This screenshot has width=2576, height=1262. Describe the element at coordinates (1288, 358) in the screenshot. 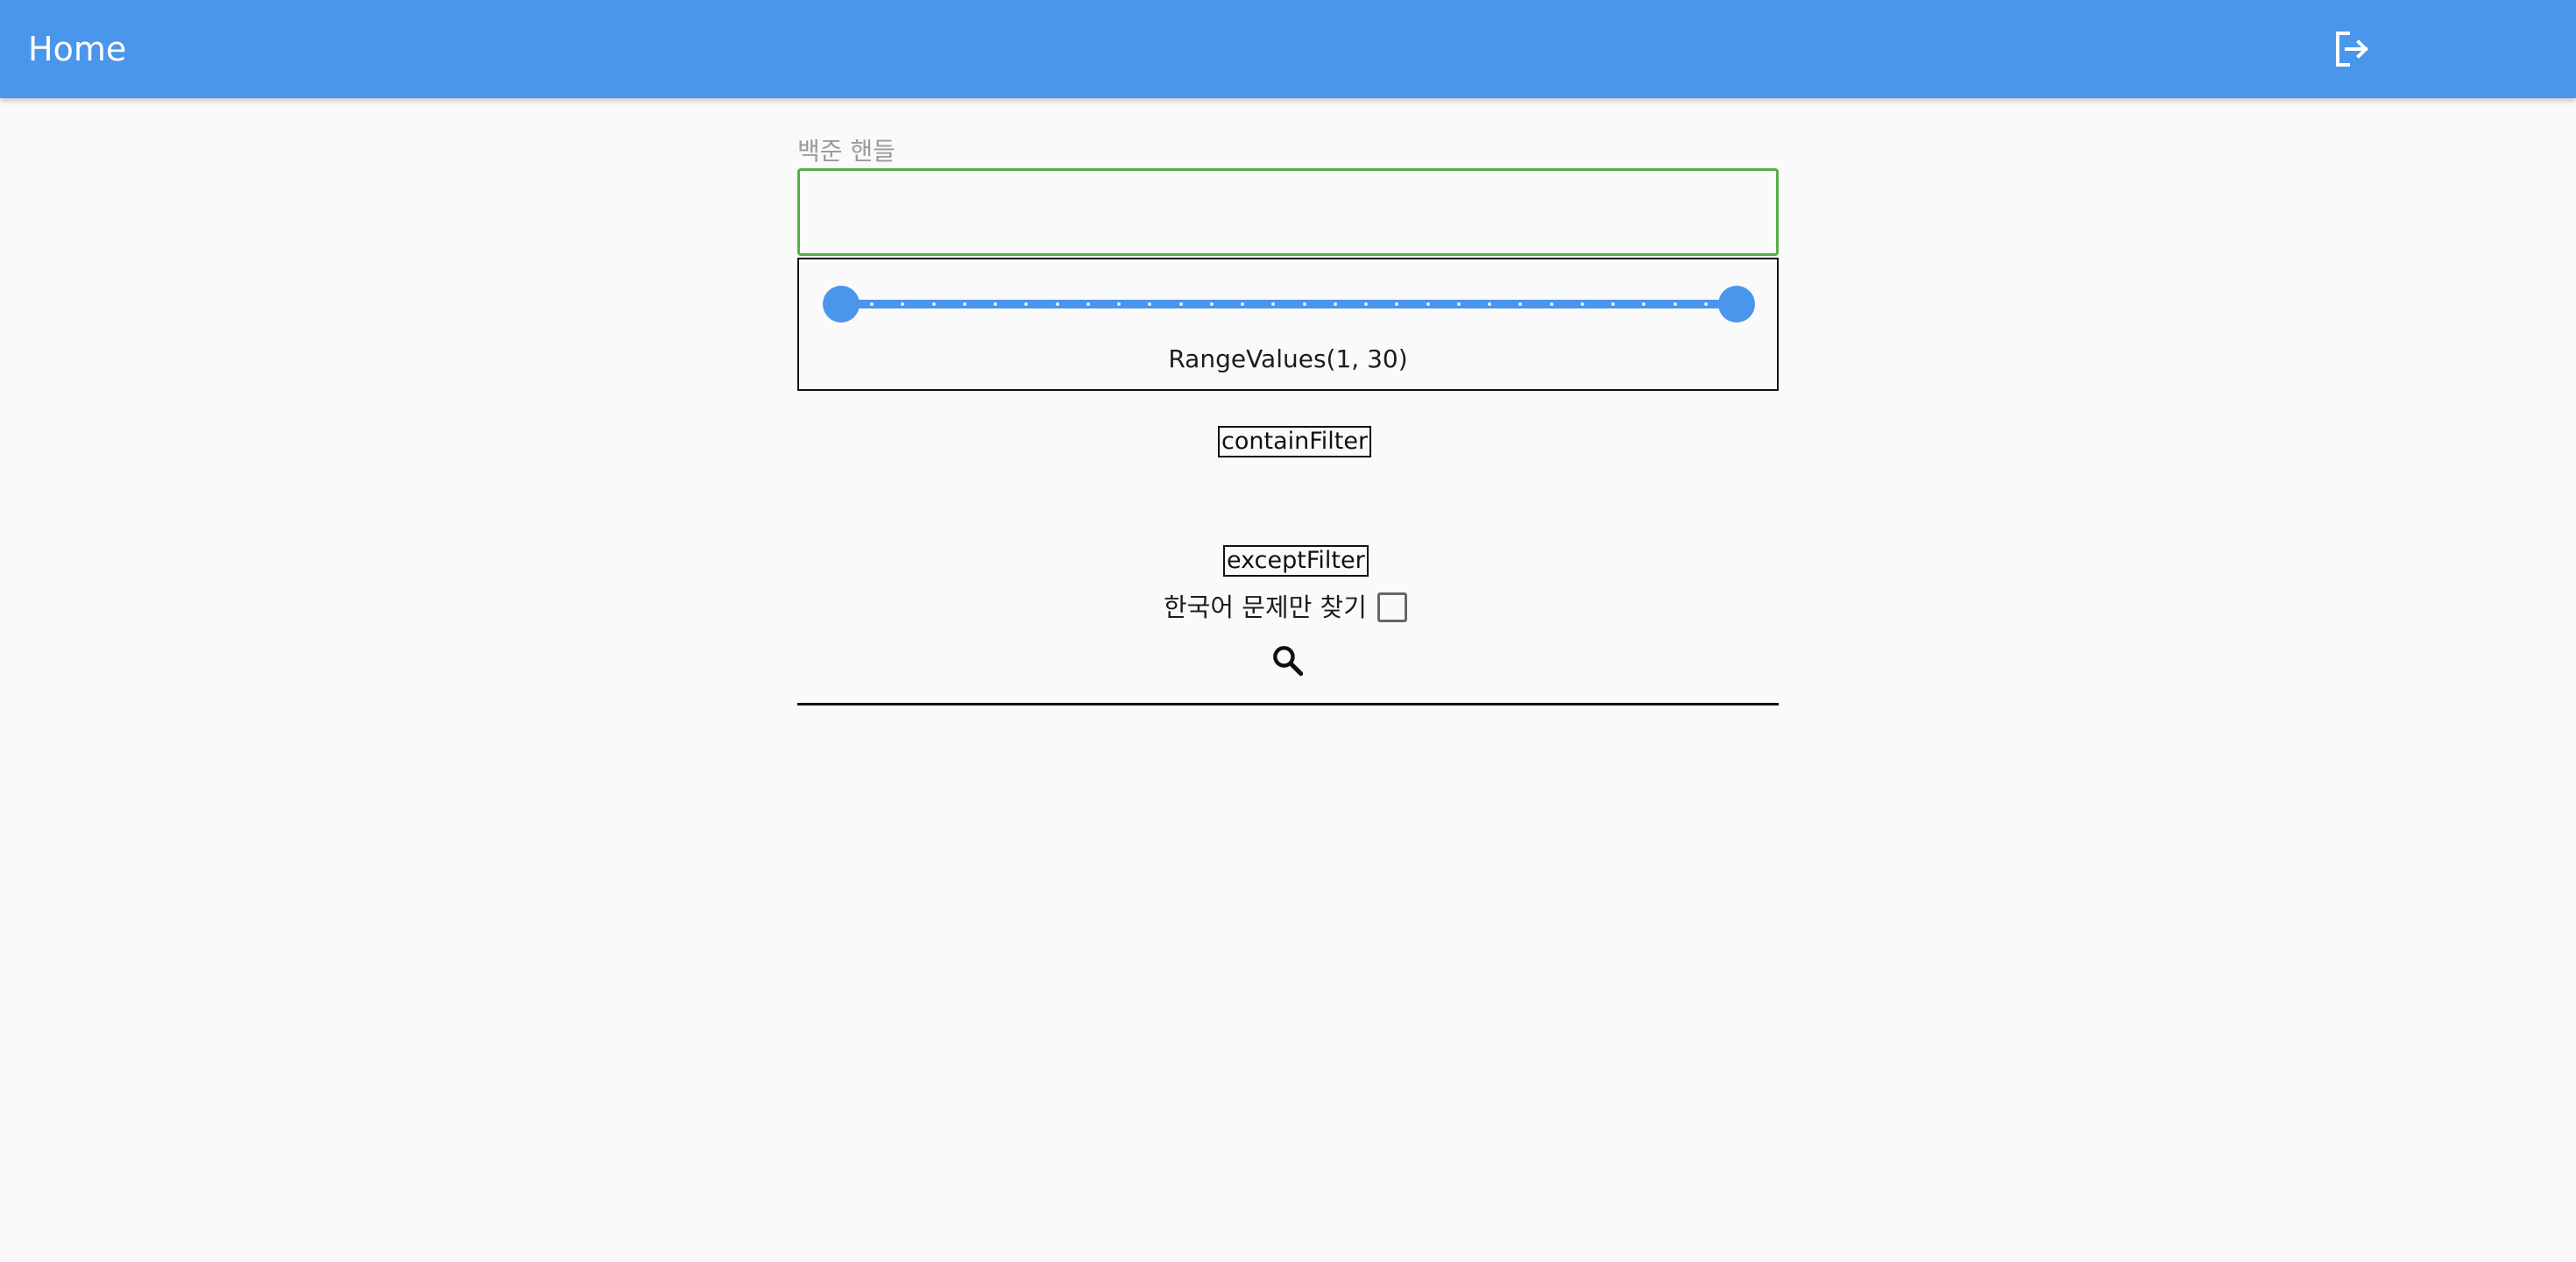

I see `range-values-text: RangeValues(1, 30)` at that location.